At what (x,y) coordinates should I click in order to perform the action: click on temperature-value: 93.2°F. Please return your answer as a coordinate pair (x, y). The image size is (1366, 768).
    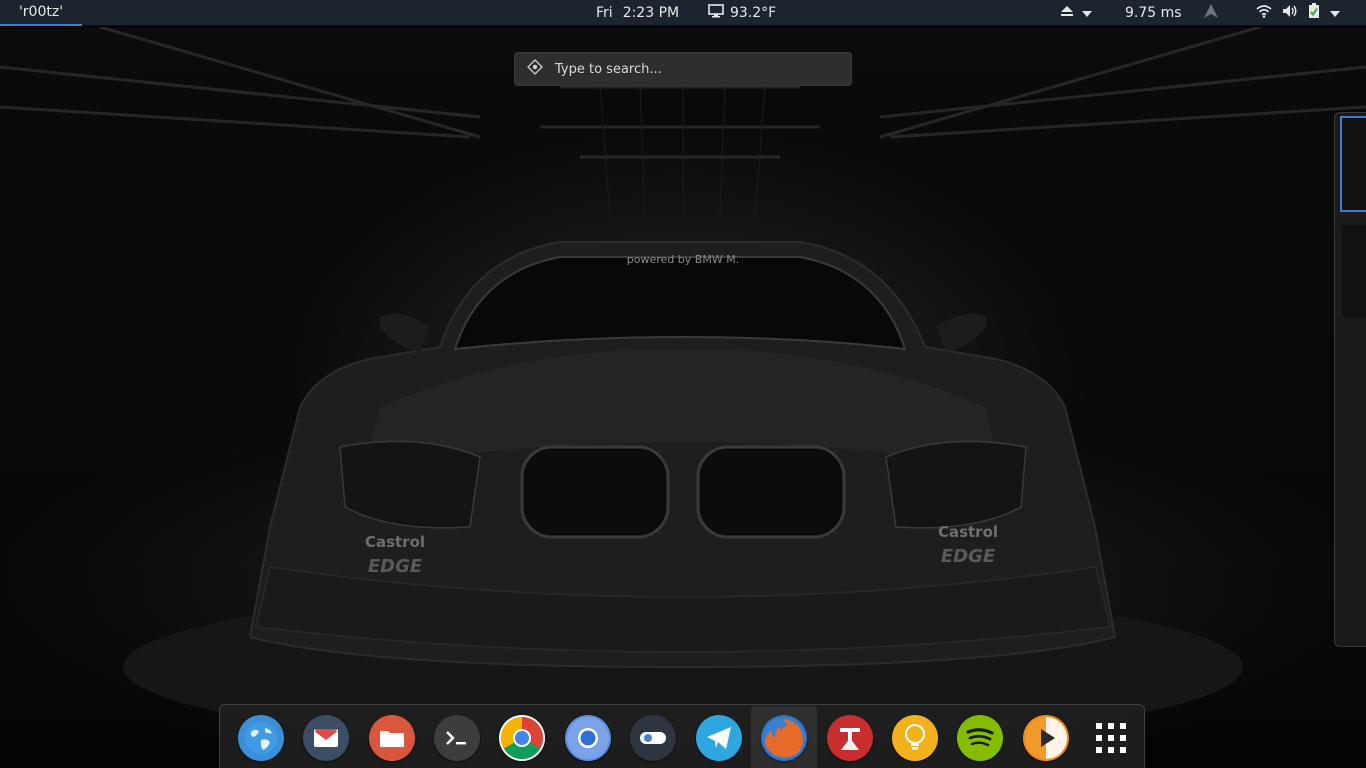
    Looking at the image, I should click on (753, 13).